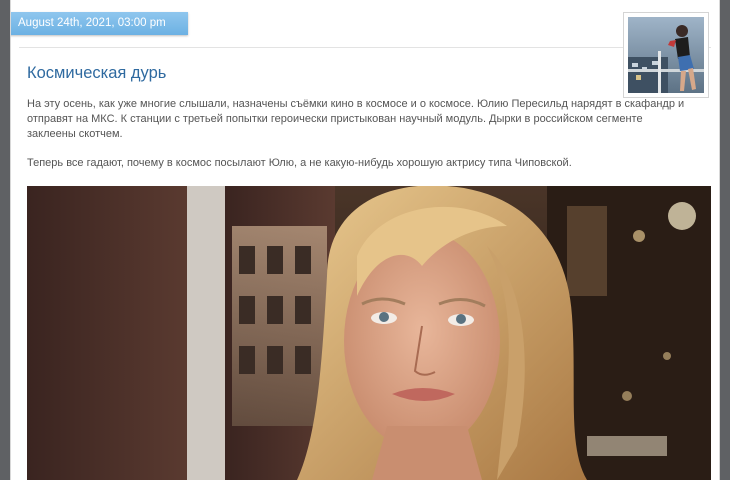  I want to click on avatar-image, so click(666, 55).